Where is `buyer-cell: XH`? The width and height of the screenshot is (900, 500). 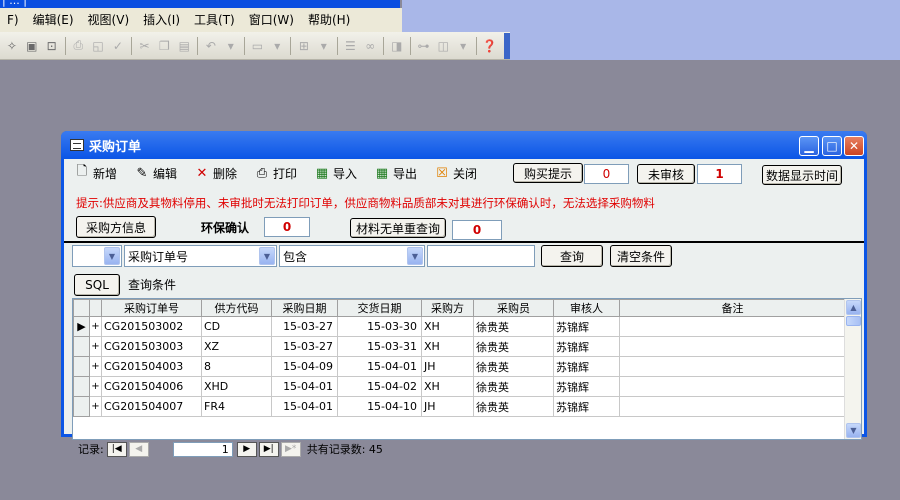
buyer-cell: XH is located at coordinates (447, 386).